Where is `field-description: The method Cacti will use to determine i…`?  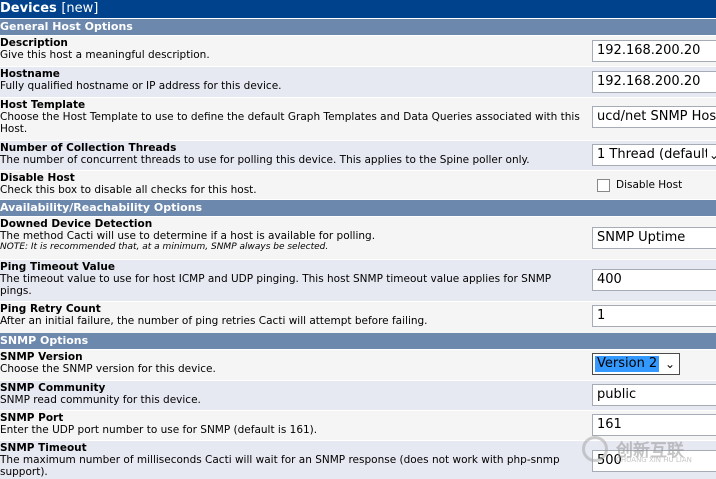
field-description: The method Cacti will use to determine i… is located at coordinates (188, 236).